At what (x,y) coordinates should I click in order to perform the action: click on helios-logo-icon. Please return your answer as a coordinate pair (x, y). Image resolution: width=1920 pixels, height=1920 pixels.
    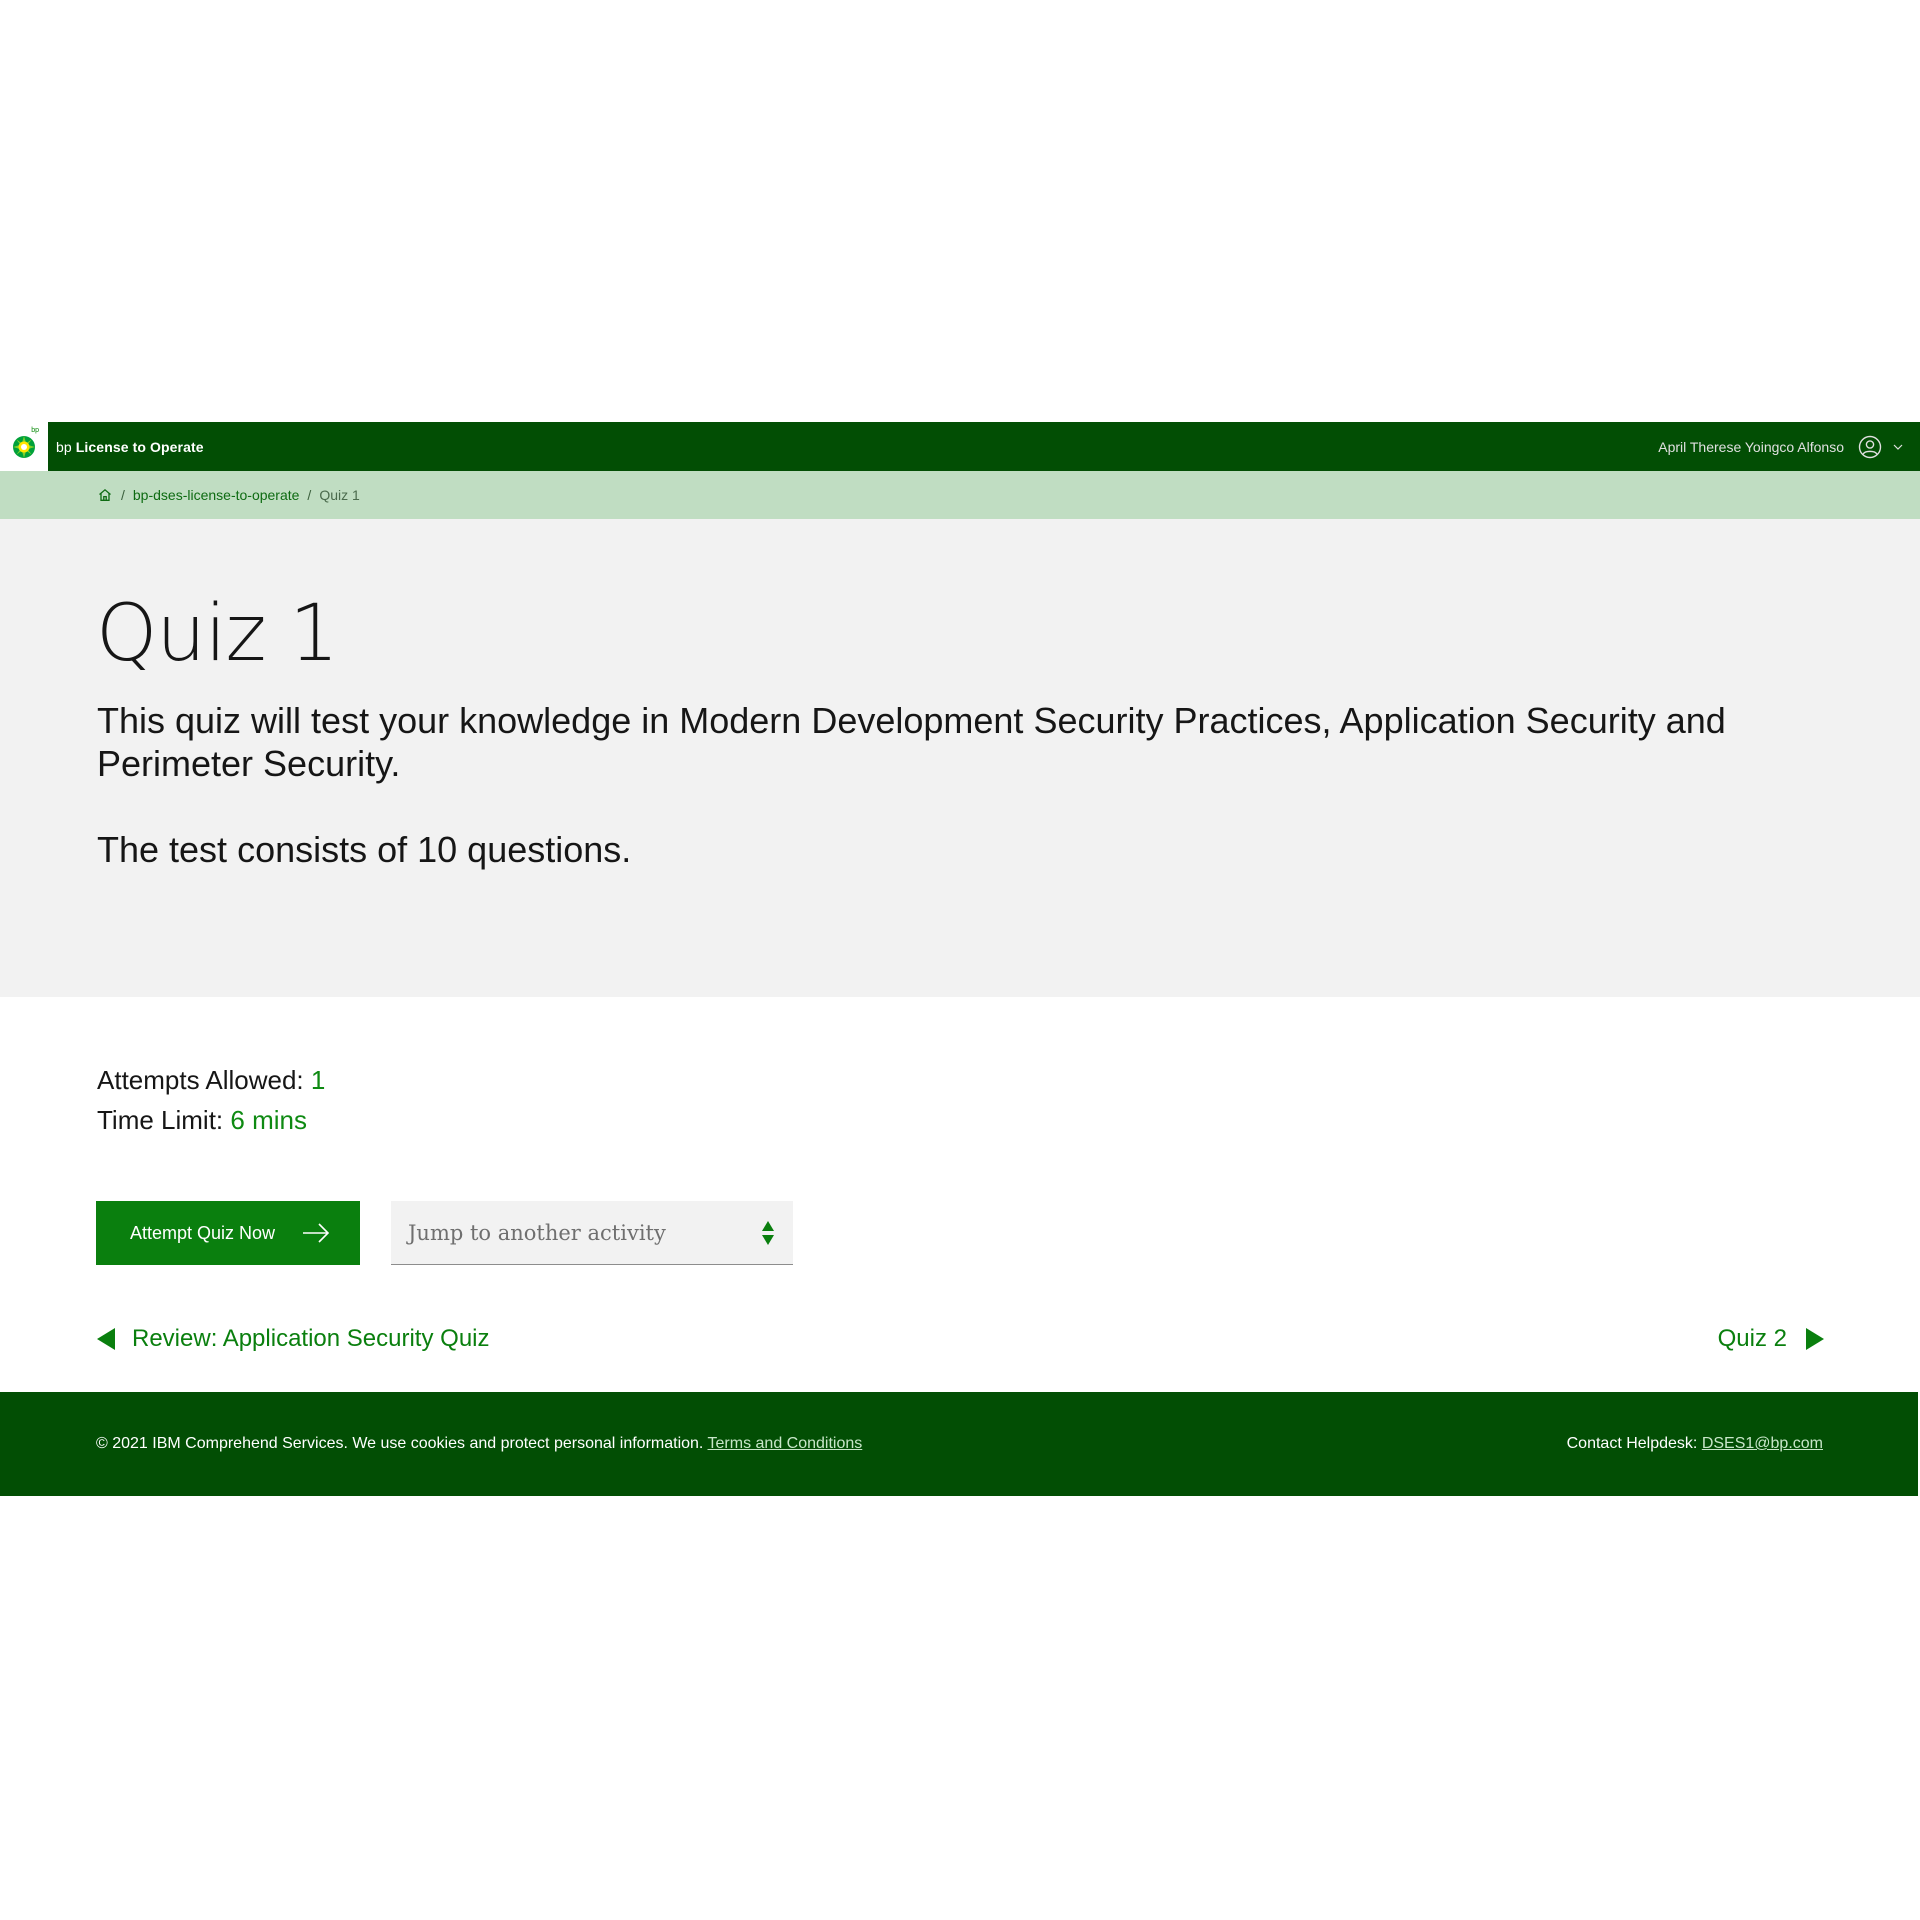
    Looking at the image, I should click on (24, 446).